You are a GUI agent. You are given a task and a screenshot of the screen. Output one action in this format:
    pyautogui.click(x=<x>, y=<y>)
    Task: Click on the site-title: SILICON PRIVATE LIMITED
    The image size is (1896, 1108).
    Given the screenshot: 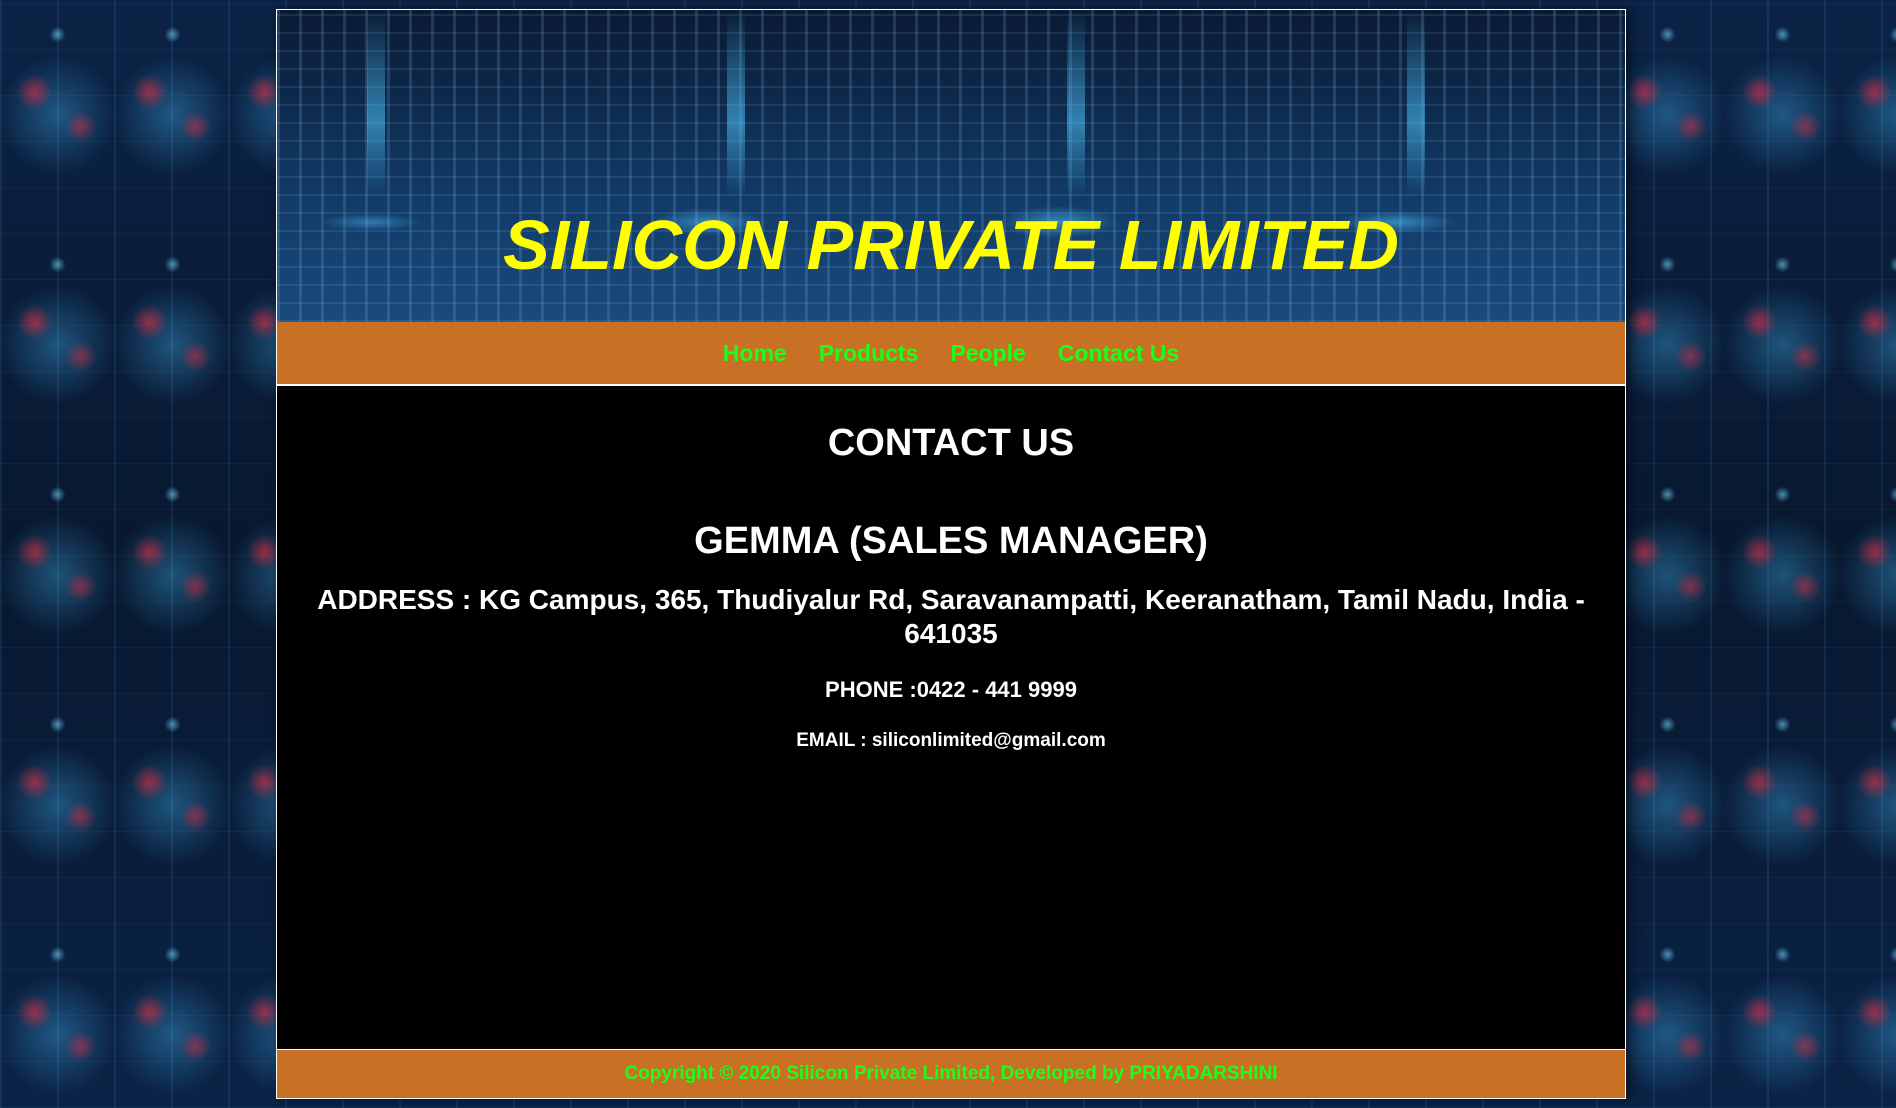 What is the action you would take?
    pyautogui.click(x=951, y=245)
    